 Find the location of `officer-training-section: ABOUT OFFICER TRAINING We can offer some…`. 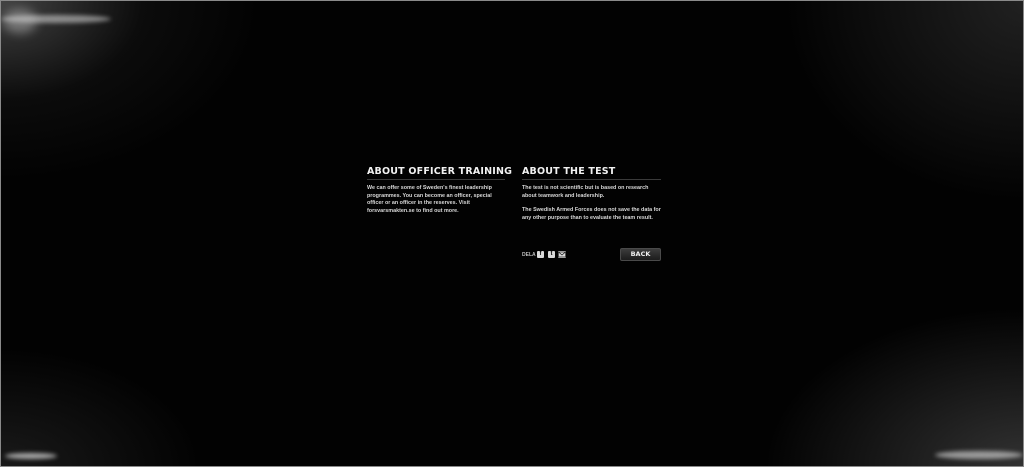

officer-training-section: ABOUT OFFICER TRAINING We can offer some… is located at coordinates (439, 194).